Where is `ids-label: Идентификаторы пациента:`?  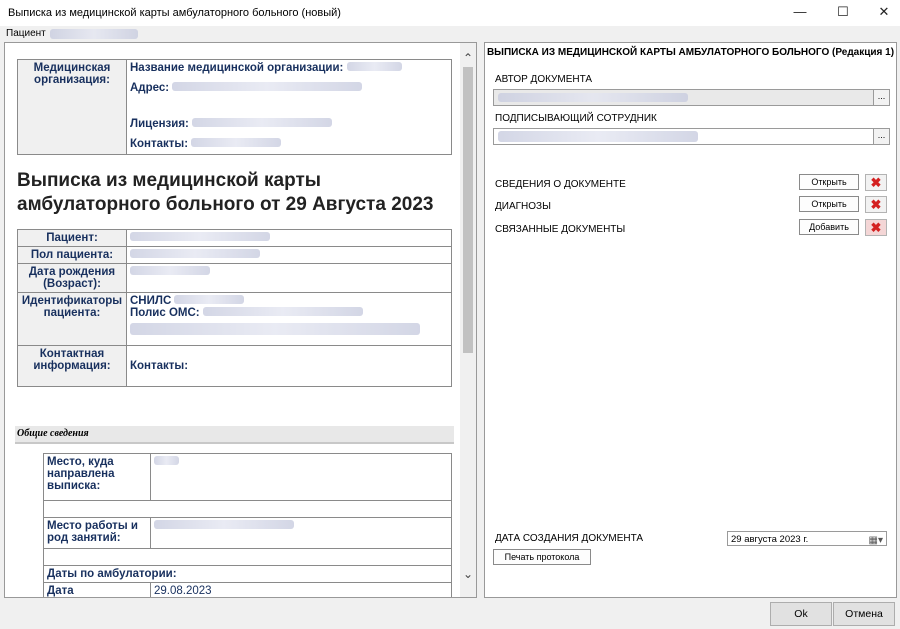 ids-label: Идентификаторы пациента: is located at coordinates (72, 319).